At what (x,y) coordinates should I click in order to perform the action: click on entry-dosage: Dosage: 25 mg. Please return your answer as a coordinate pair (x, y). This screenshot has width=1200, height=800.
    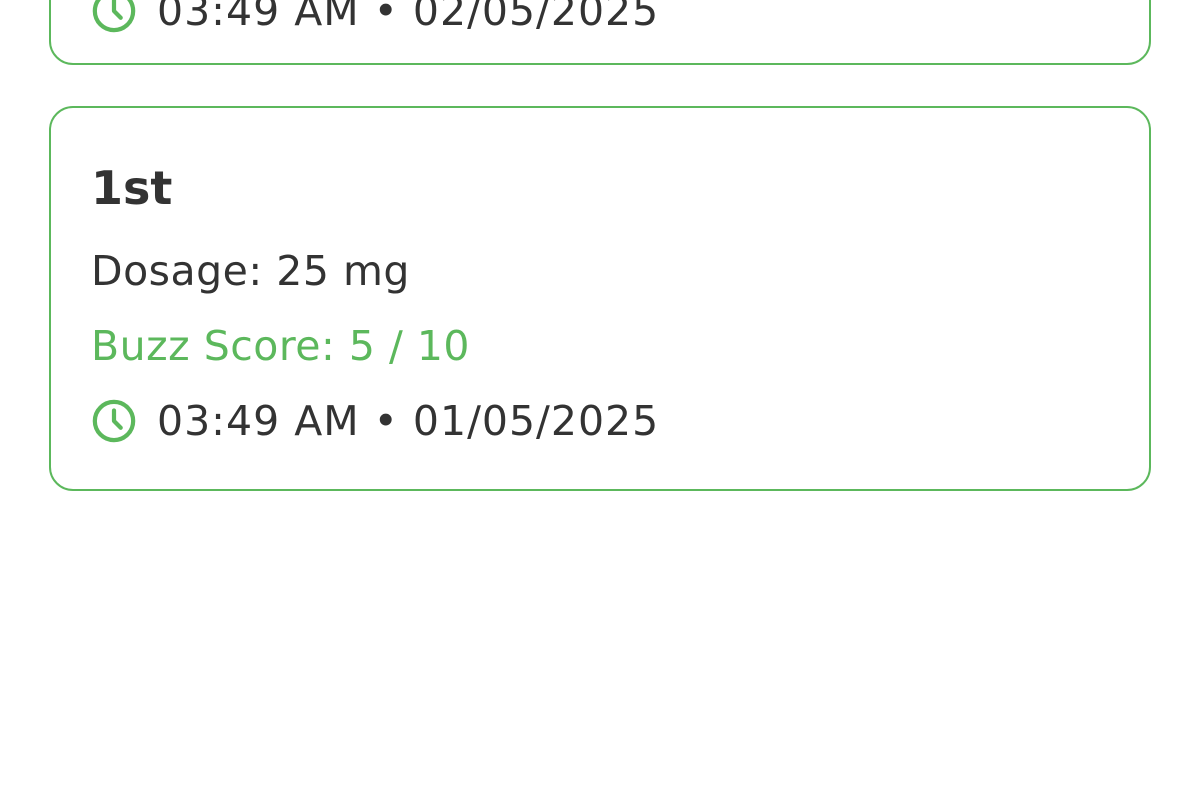
    Looking at the image, I should click on (250, 271).